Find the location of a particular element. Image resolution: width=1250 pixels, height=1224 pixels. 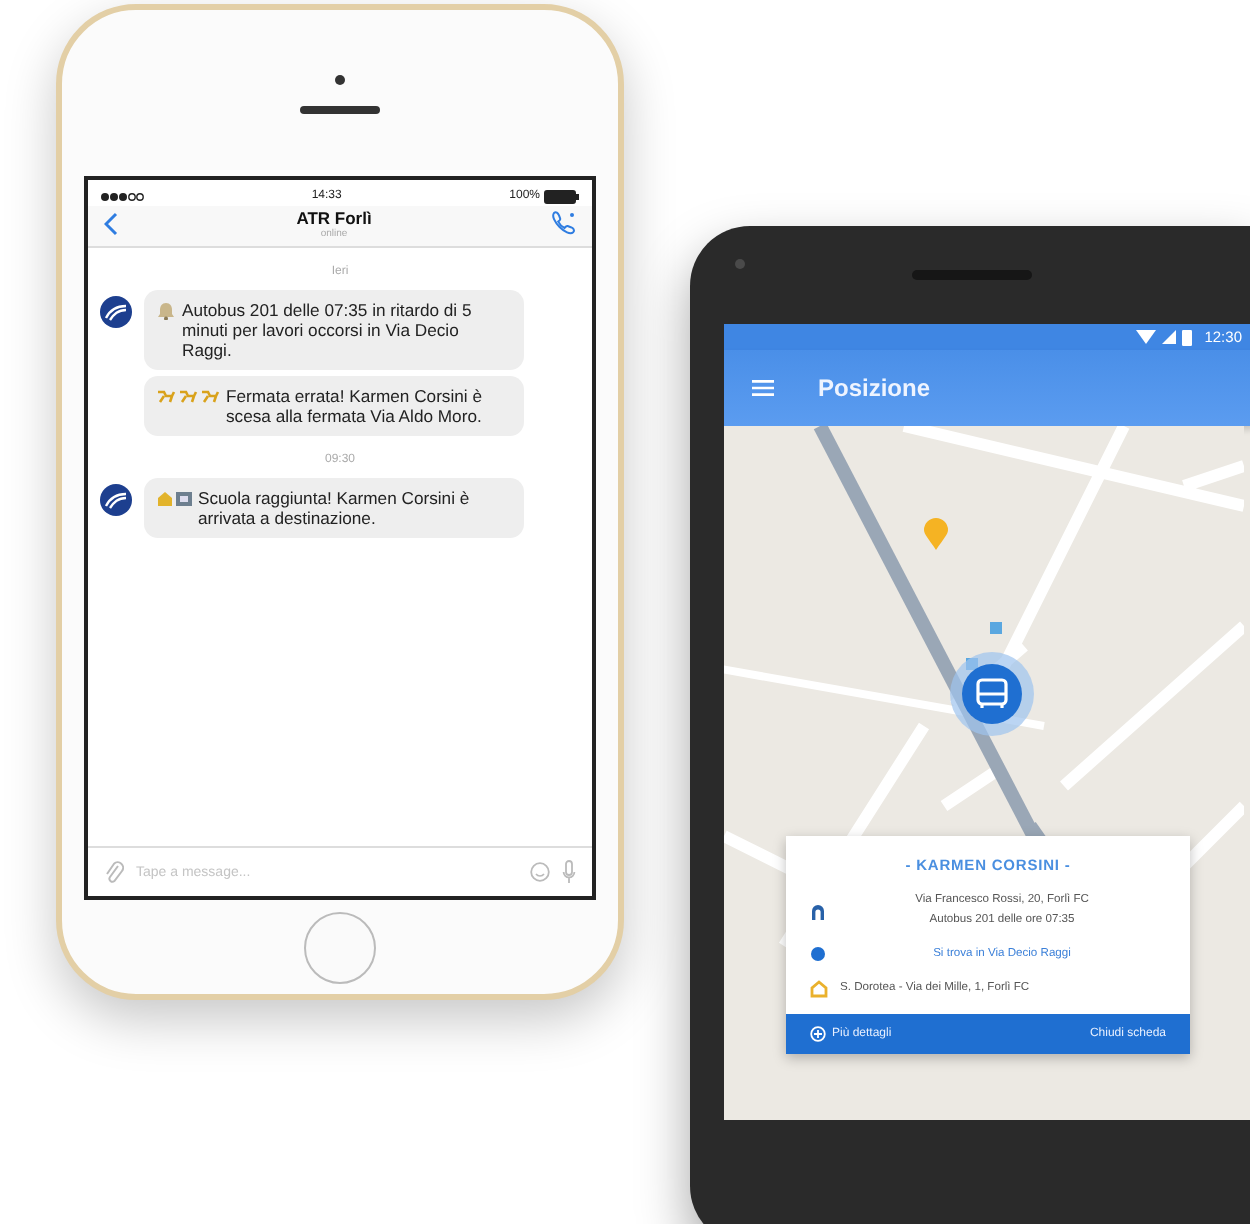

runner-icon is located at coordinates (188, 396).